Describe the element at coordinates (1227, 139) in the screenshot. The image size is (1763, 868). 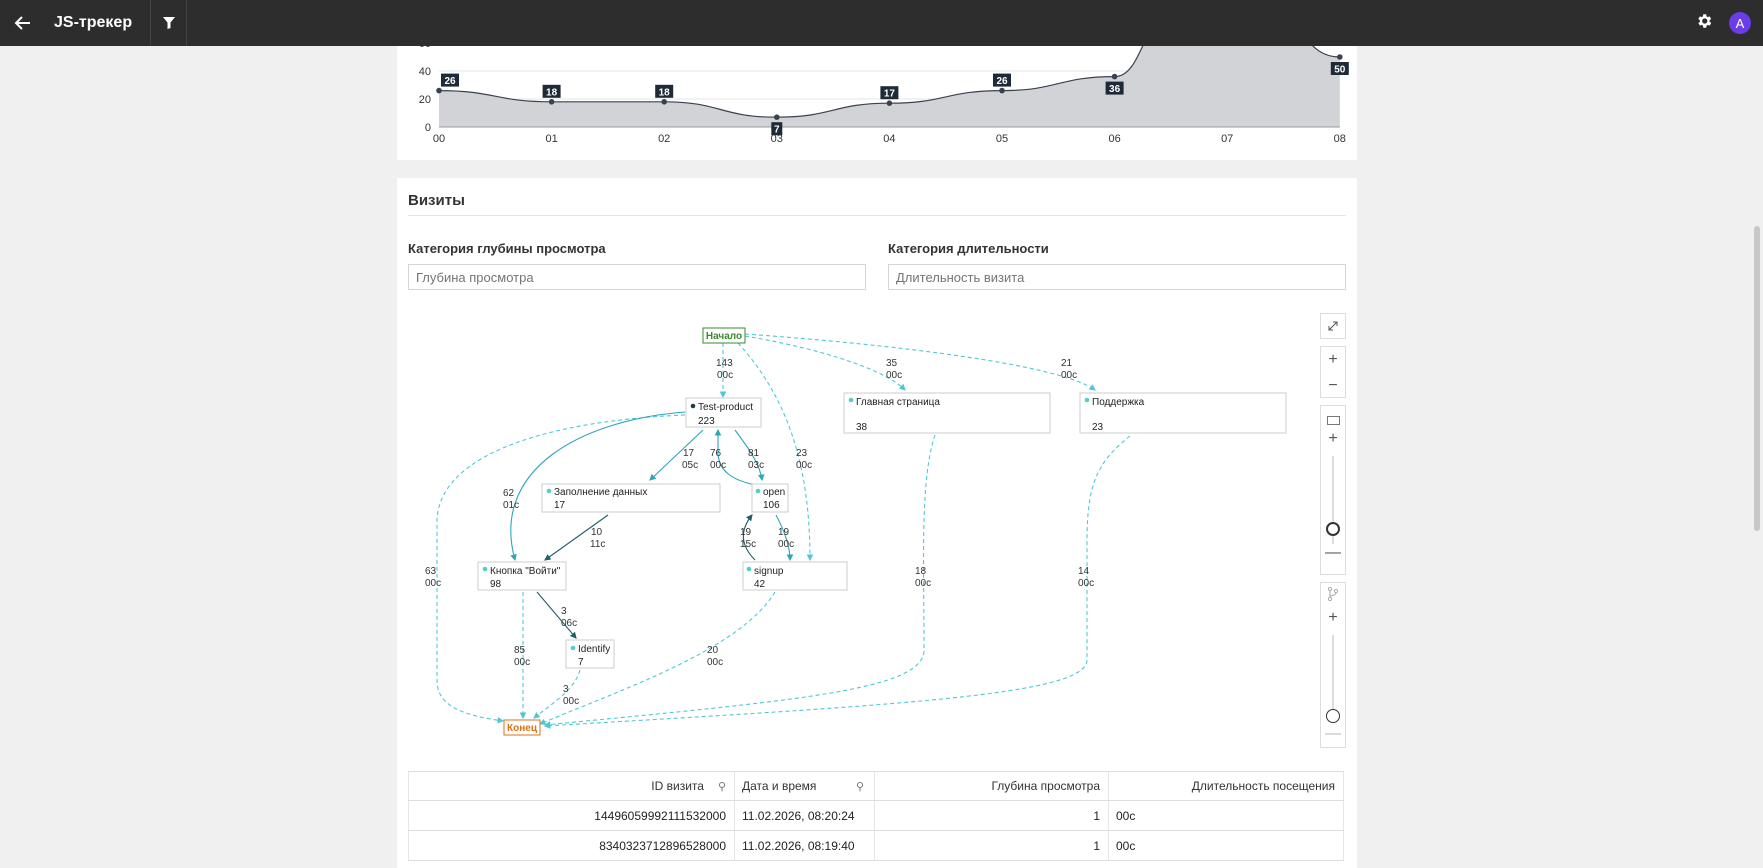
I see `x-tick-label: 07` at that location.